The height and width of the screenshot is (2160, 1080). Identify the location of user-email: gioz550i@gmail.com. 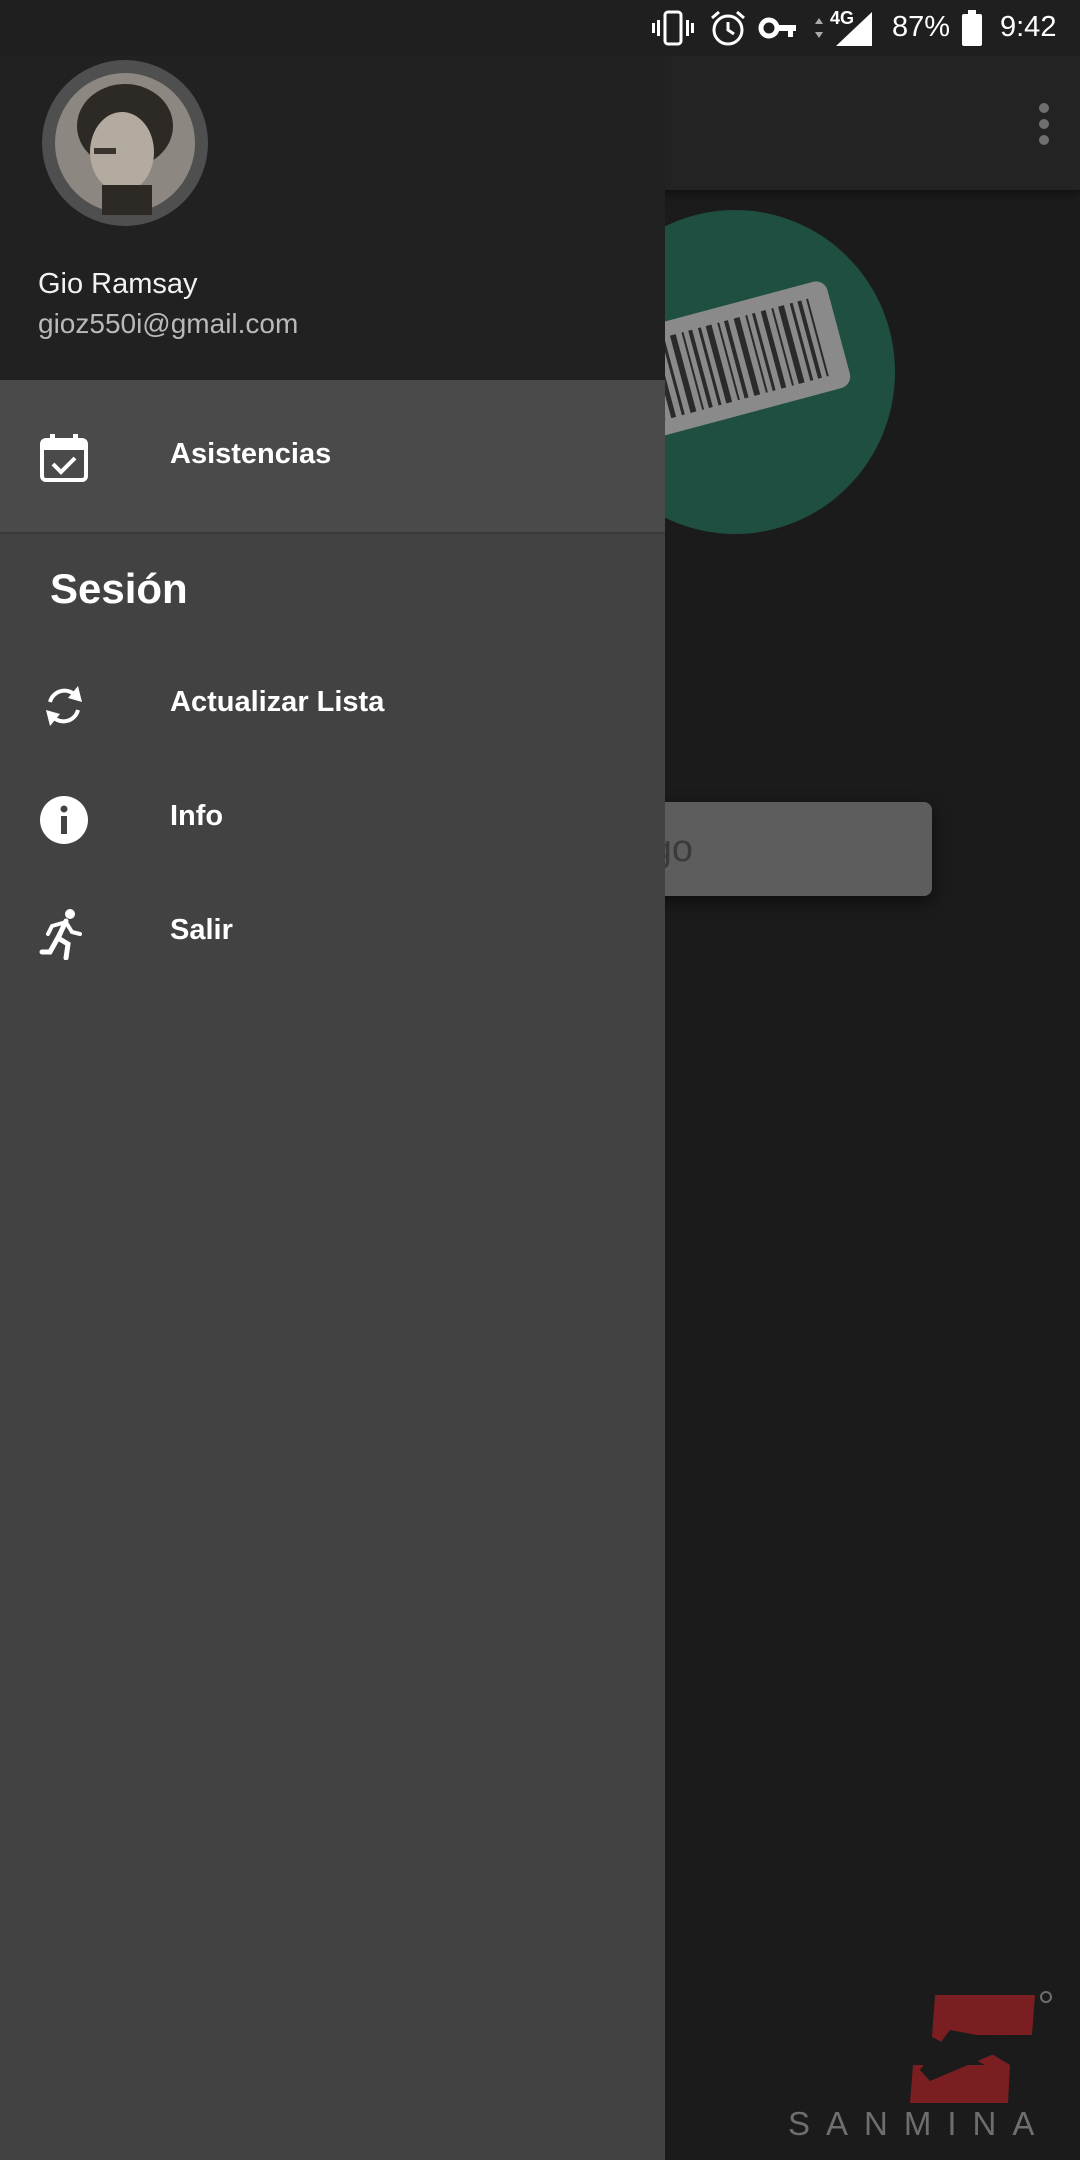
(168, 323).